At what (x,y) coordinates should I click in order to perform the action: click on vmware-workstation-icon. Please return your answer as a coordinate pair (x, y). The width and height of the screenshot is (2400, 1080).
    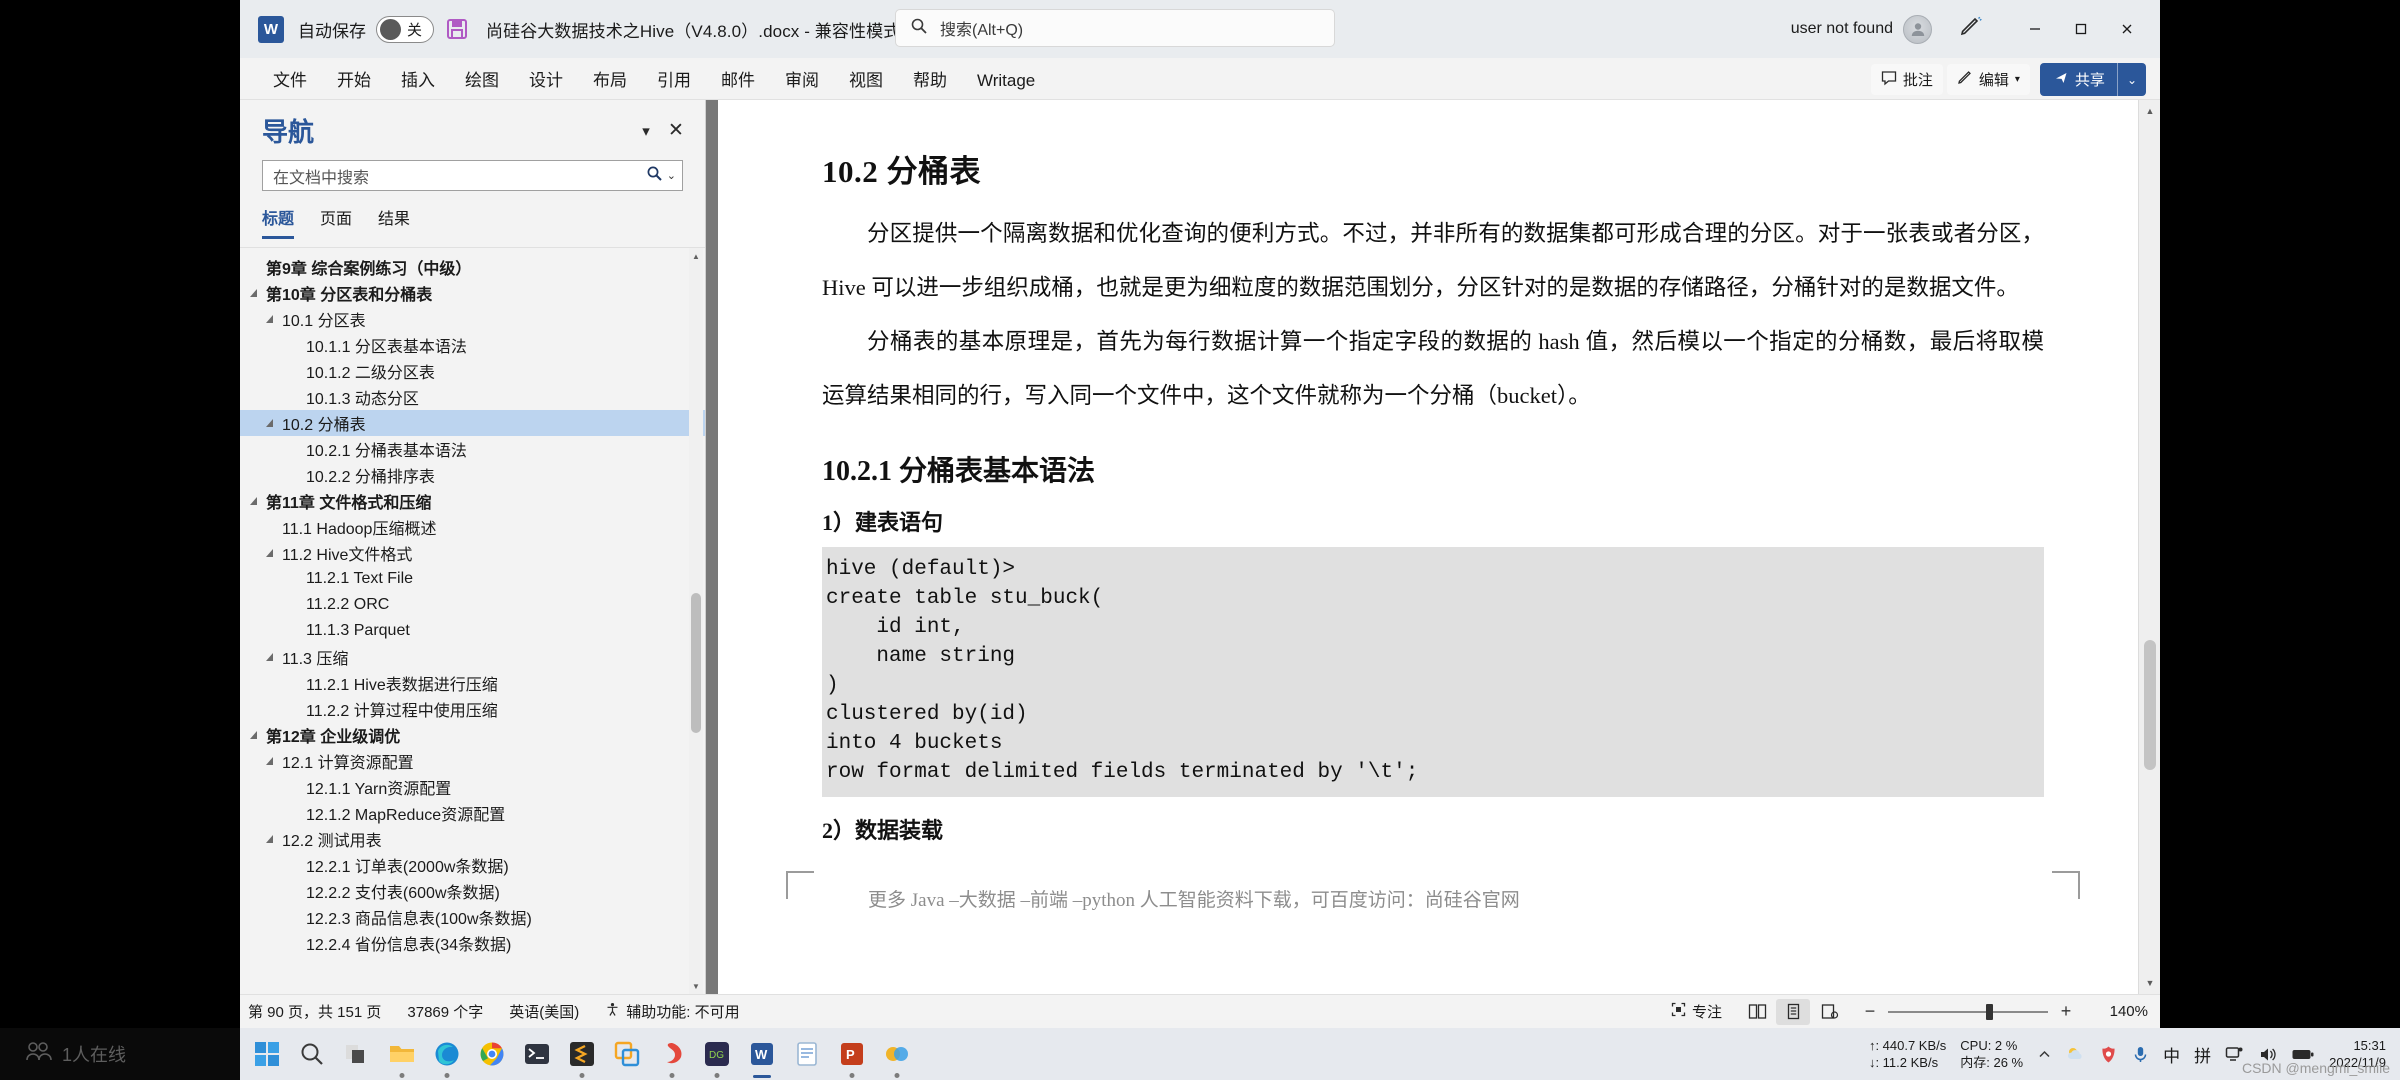
    Looking at the image, I should click on (627, 1054).